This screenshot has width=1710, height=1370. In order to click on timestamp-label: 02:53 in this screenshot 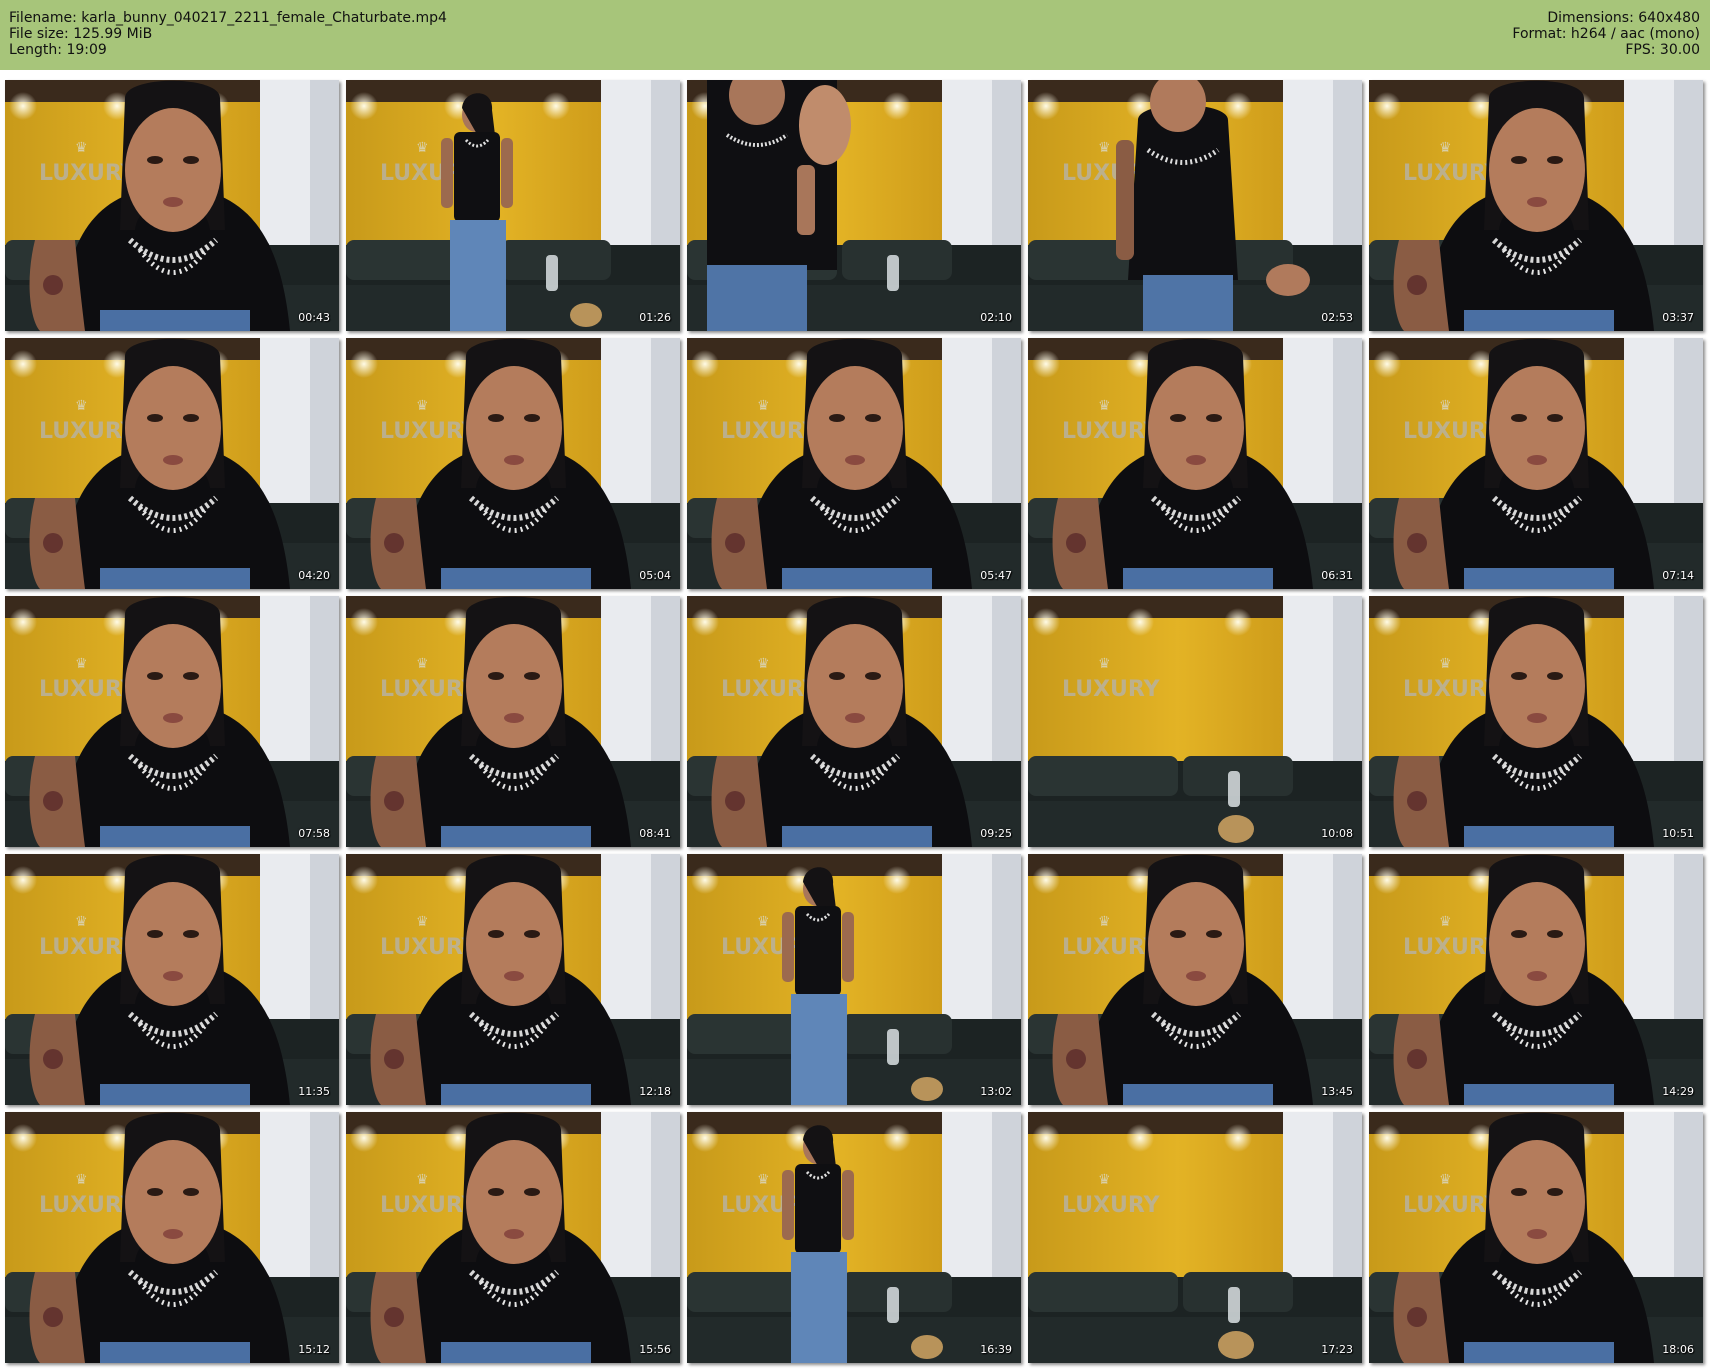, I will do `click(1337, 317)`.